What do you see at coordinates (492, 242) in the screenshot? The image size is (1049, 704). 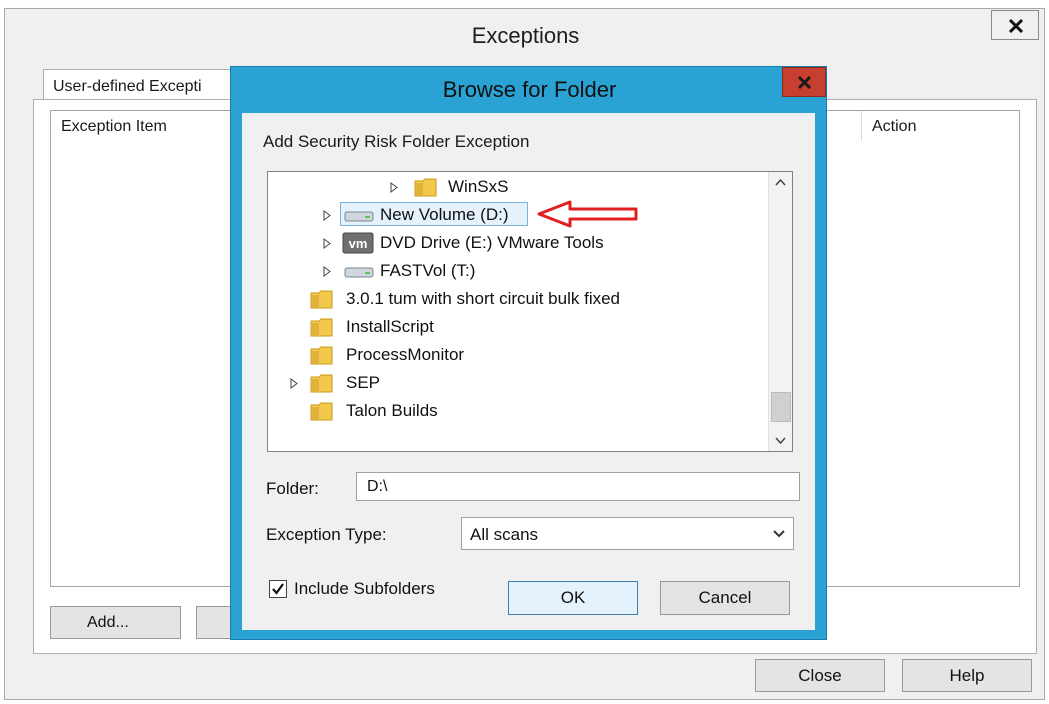 I see `tree-node-label: DVD Drive (E:) VMware Tools` at bounding box center [492, 242].